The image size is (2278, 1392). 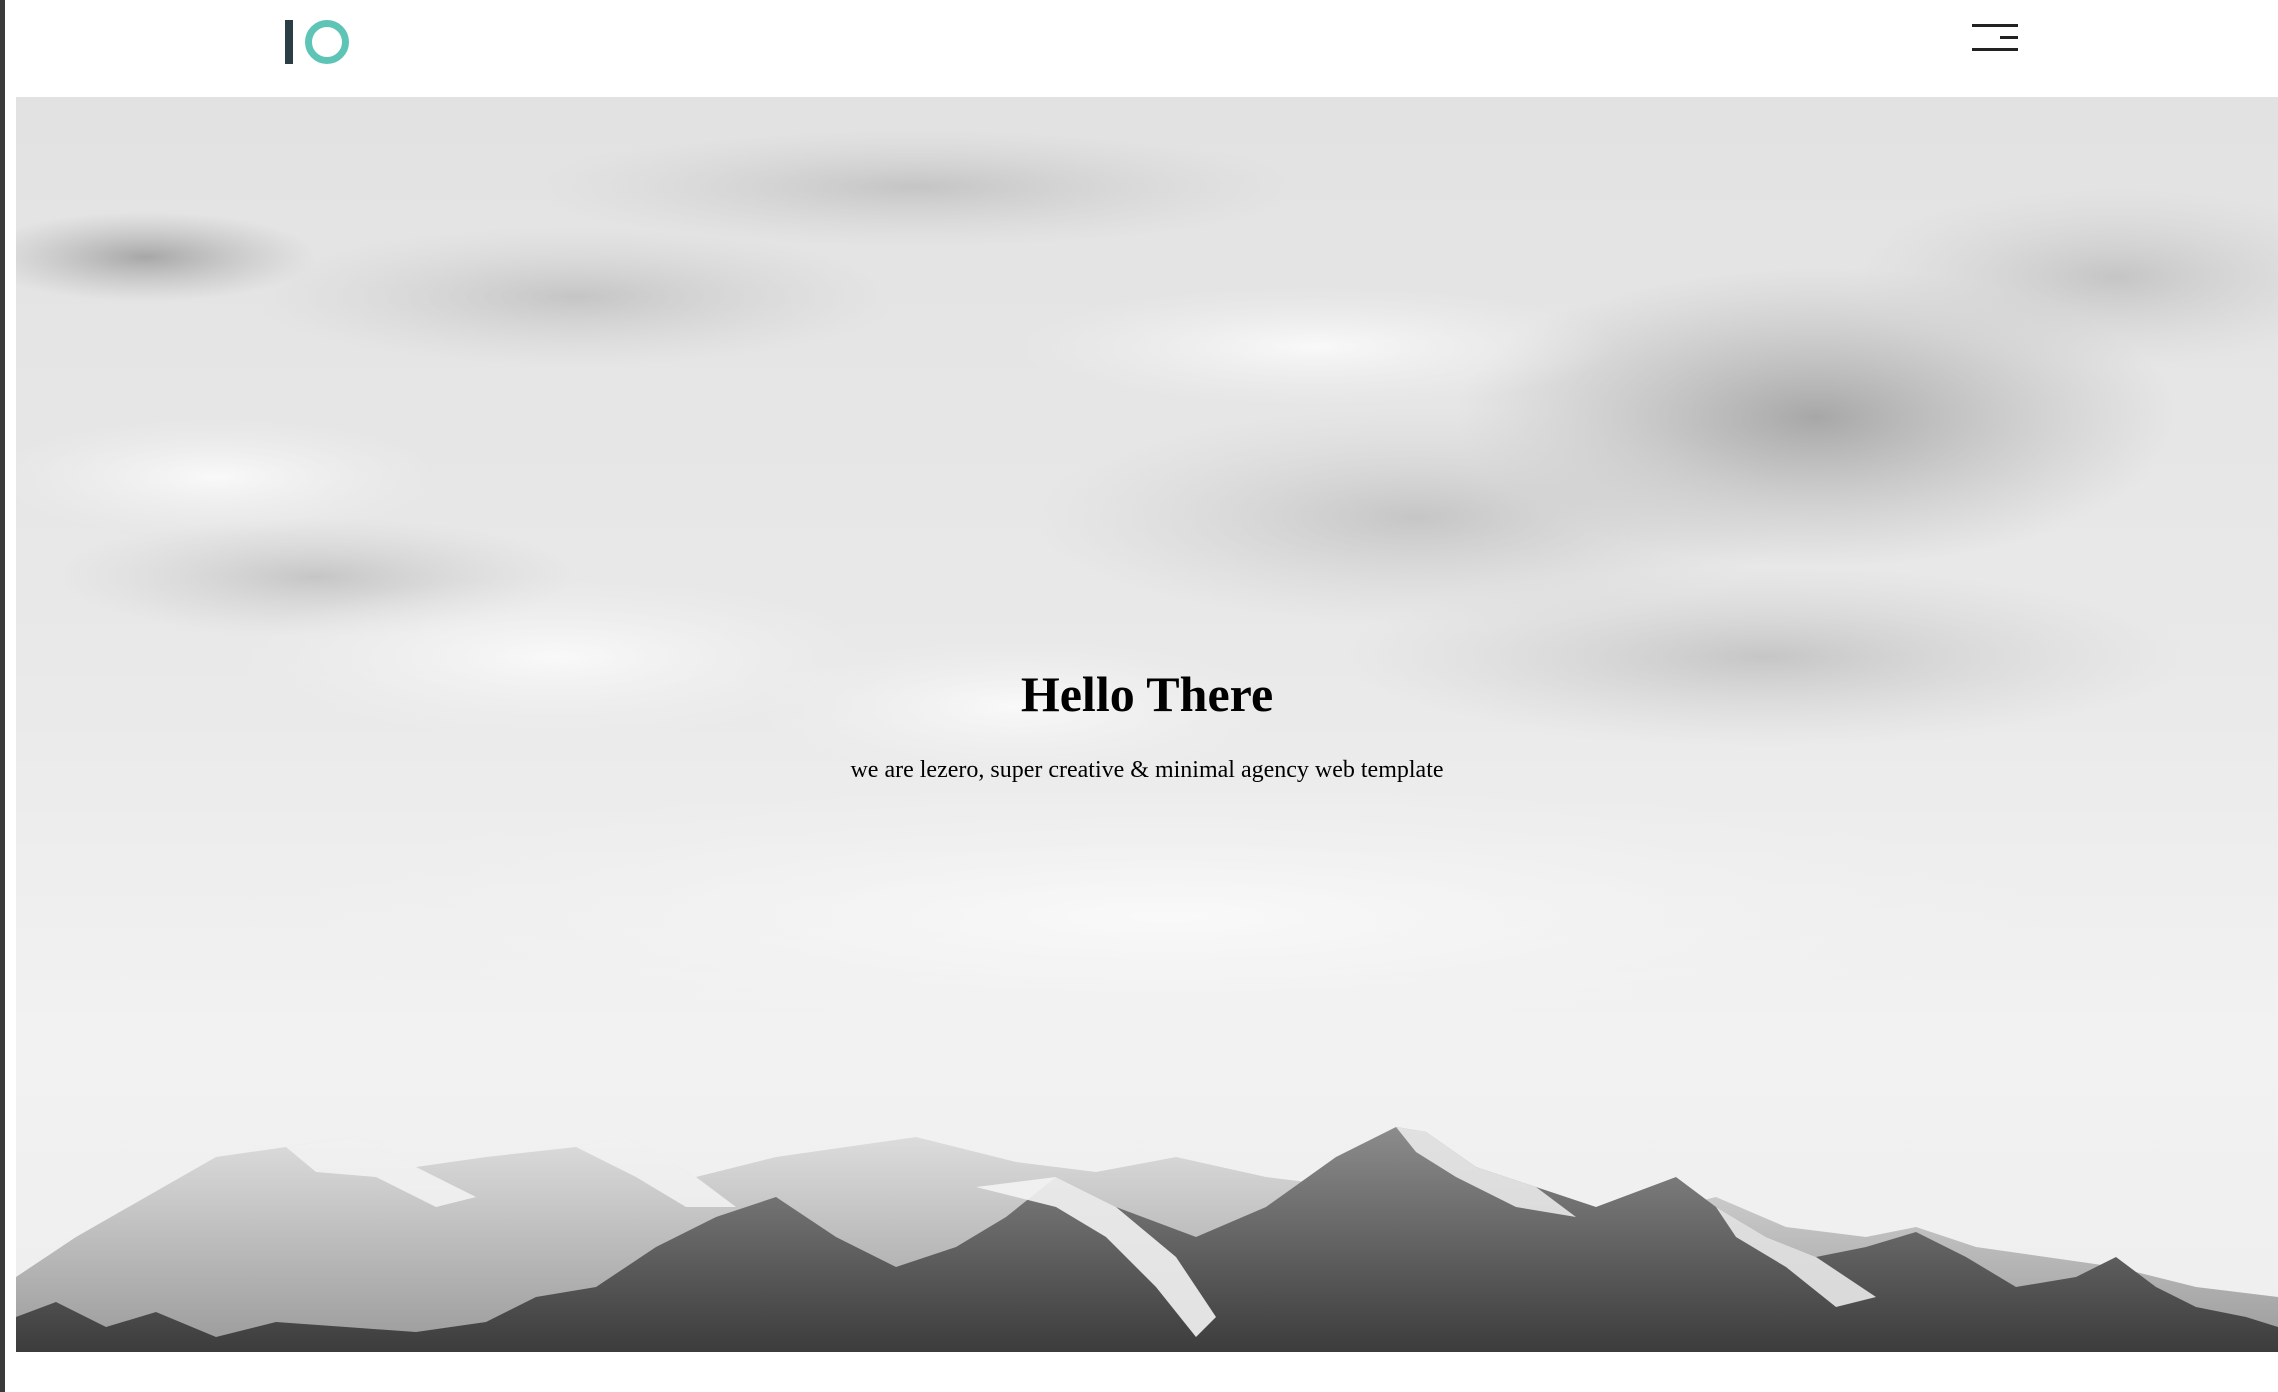 I want to click on io-logo-icon, so click(x=317, y=43).